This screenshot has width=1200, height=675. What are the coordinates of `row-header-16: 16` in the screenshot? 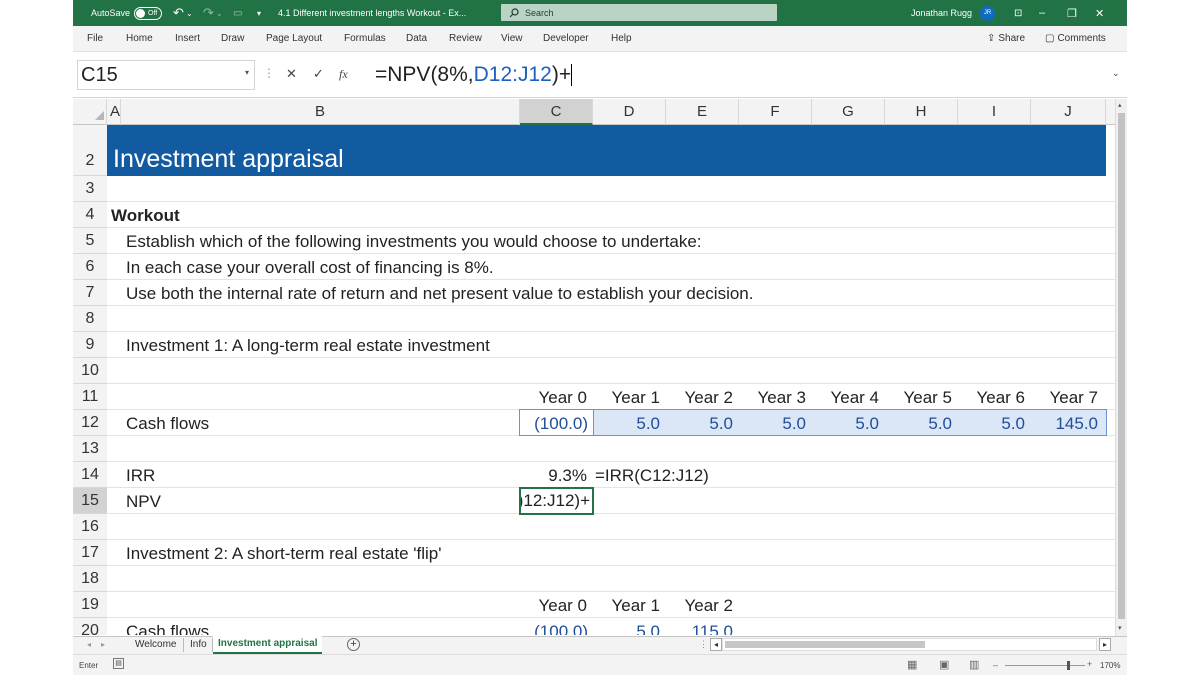 It's located at (90, 527).